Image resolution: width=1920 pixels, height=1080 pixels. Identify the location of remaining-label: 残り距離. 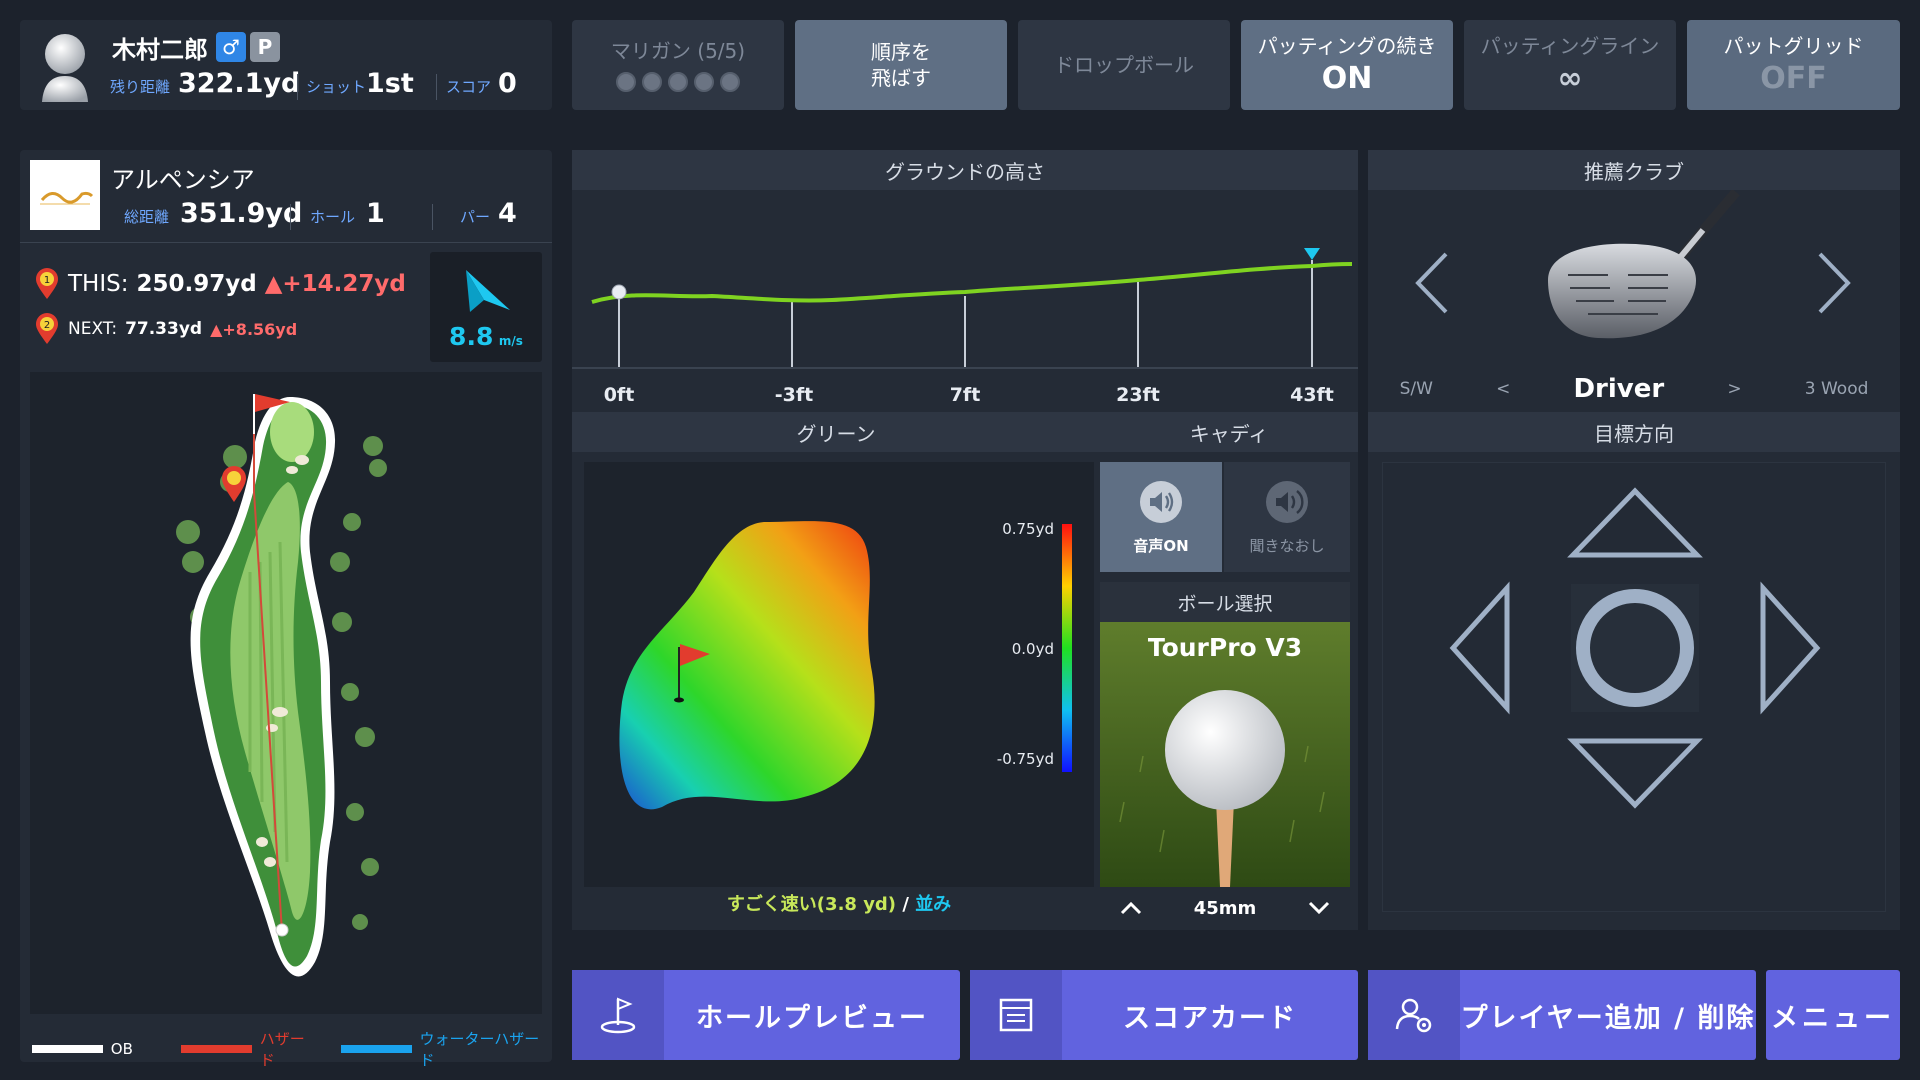
(140, 87).